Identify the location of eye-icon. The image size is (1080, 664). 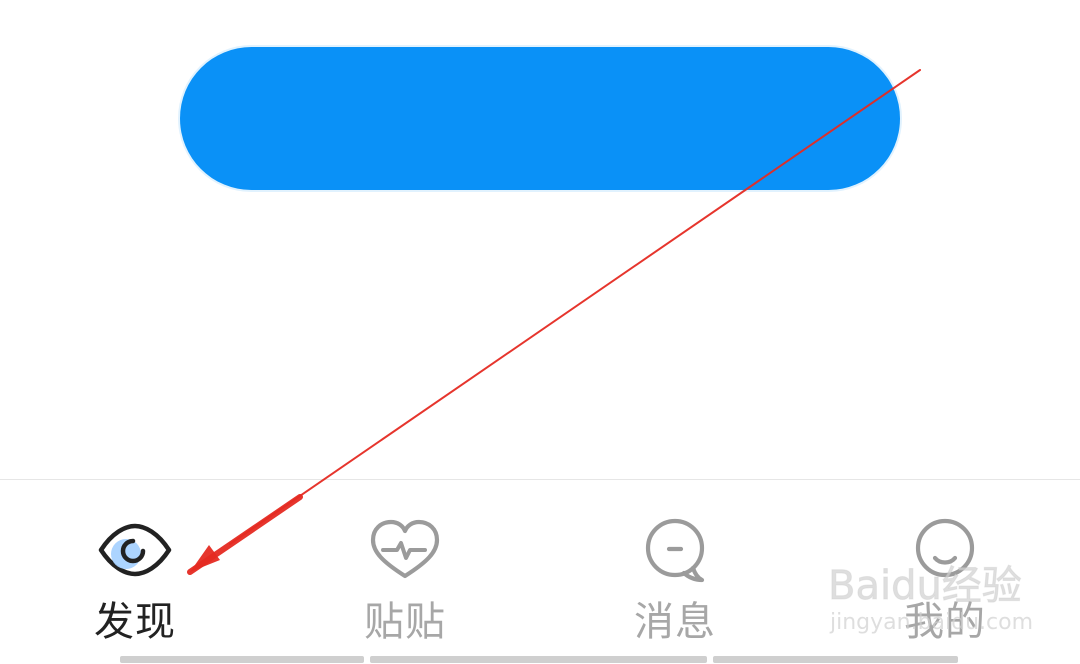
(135, 550).